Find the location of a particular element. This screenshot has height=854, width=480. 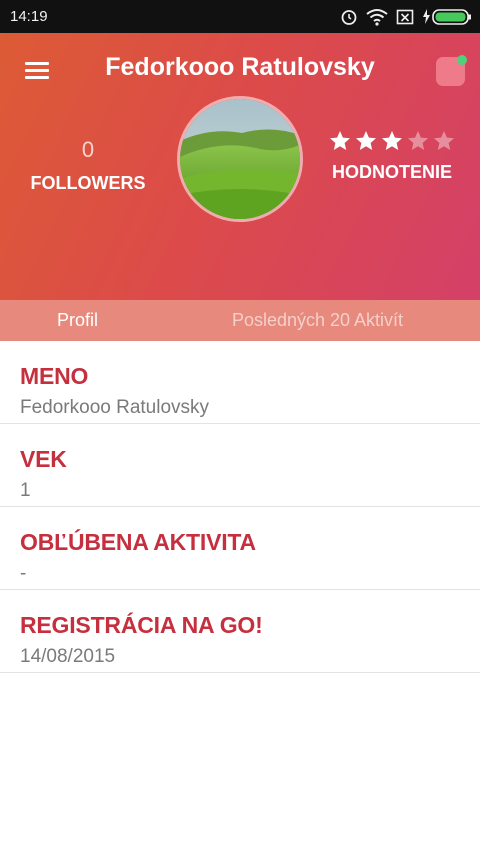

field-label: VEK is located at coordinates (43, 459).